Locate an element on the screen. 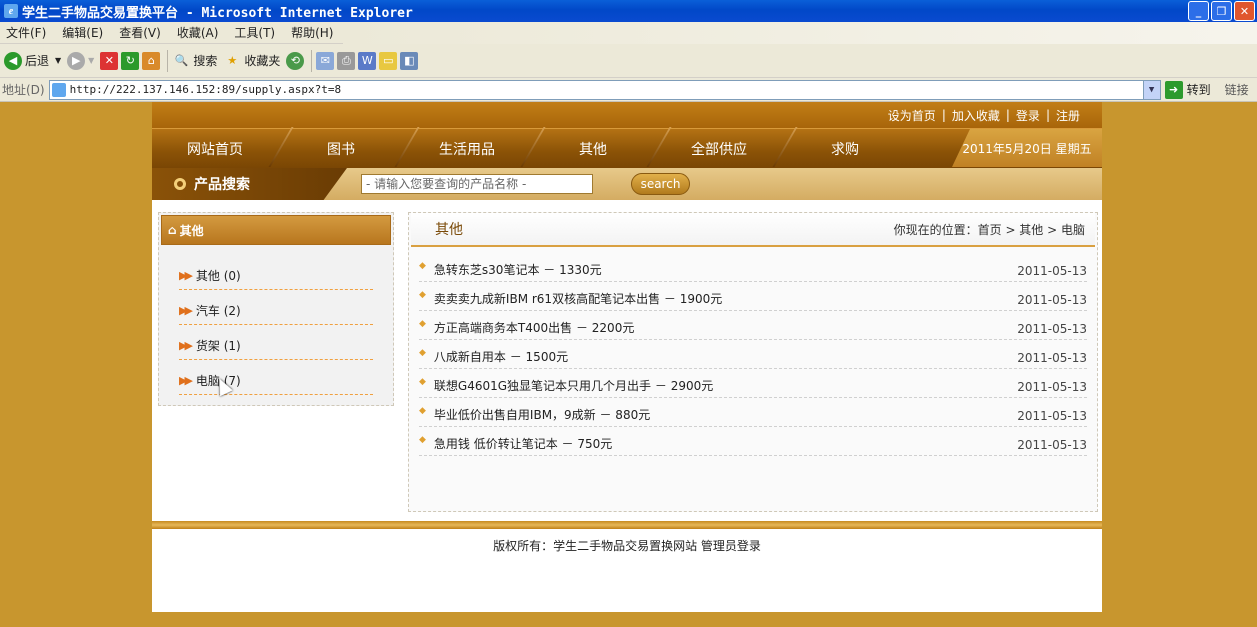 Image resolution: width=1257 pixels, height=627 pixels. favorites-label: 收藏夹 is located at coordinates (262, 61).